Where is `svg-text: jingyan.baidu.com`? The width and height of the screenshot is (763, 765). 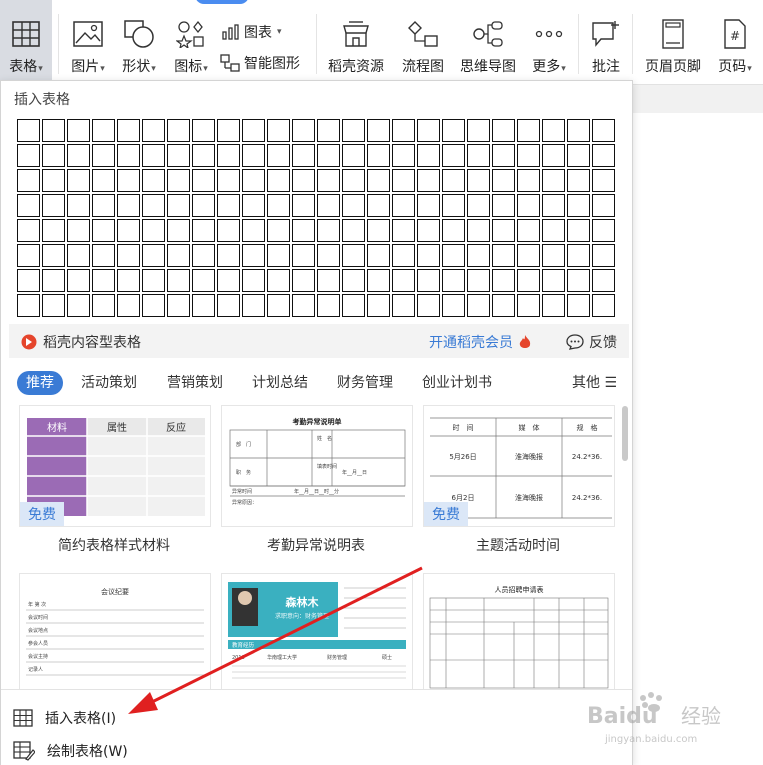
svg-text: jingyan.baidu.com is located at coordinates (650, 739).